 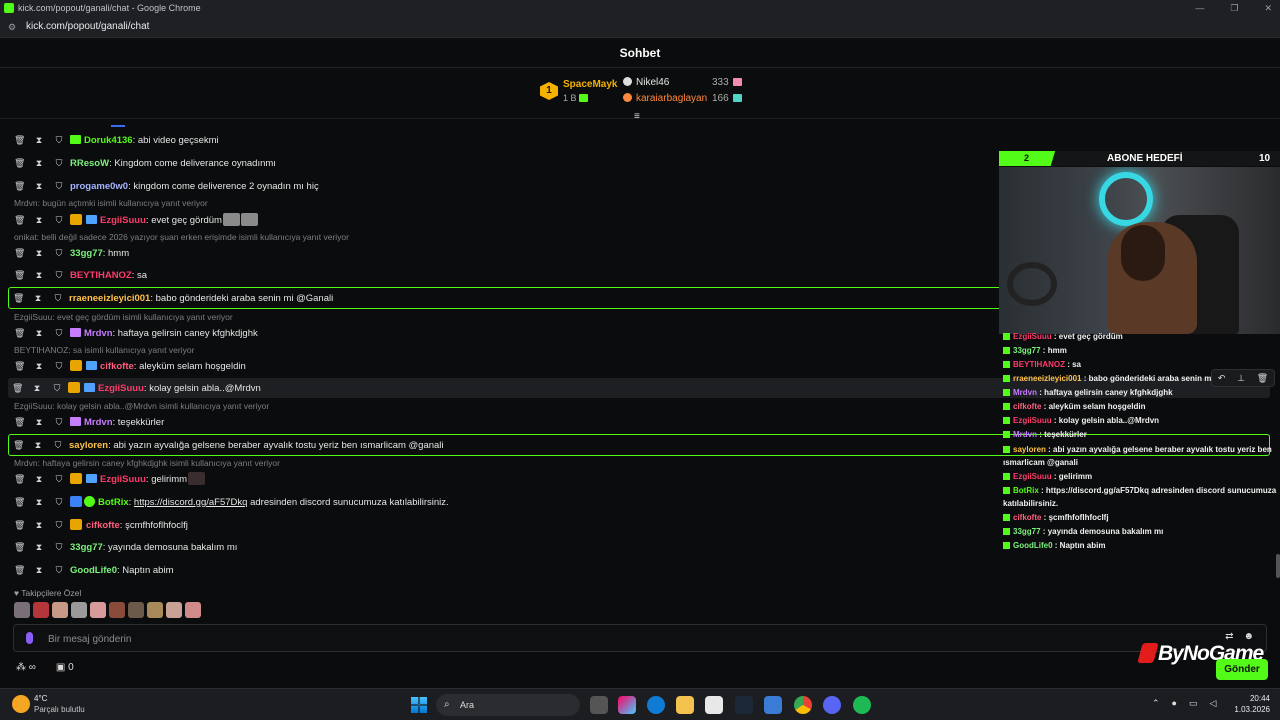 I want to click on chat-message: 🗑 ⧗ ⛉ cifkofte: aleyküm selam hoşgeldin, so click(x=128, y=366).